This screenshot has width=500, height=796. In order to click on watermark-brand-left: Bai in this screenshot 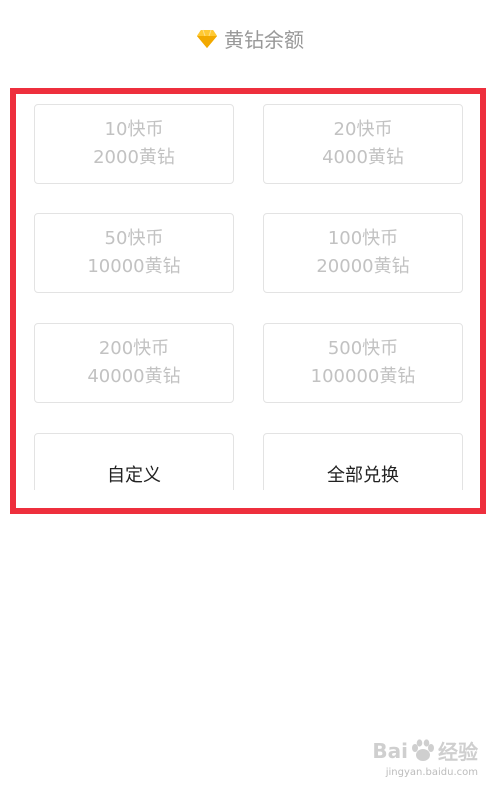, I will do `click(390, 750)`.